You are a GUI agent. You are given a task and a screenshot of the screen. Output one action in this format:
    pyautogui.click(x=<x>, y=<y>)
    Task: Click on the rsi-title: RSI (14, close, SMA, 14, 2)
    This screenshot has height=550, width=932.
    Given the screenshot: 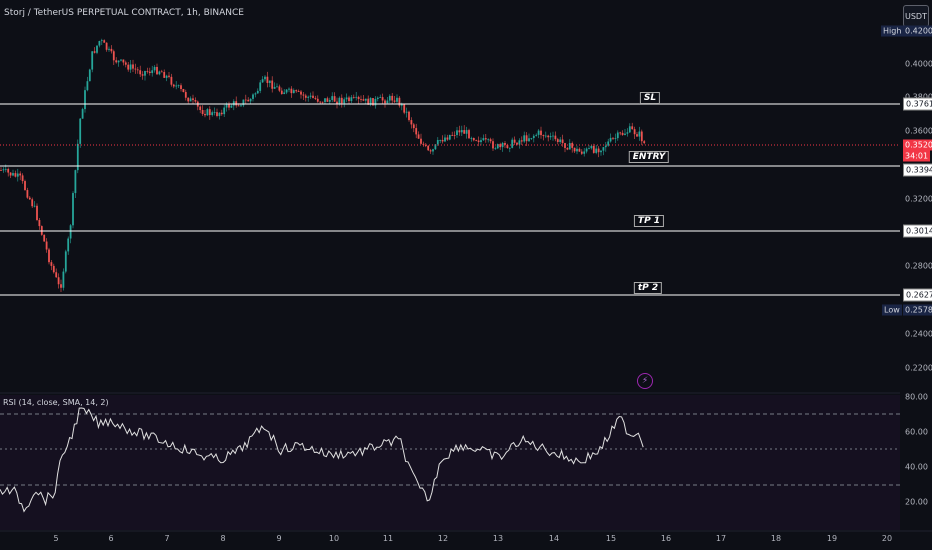 What is the action you would take?
    pyautogui.click(x=56, y=402)
    